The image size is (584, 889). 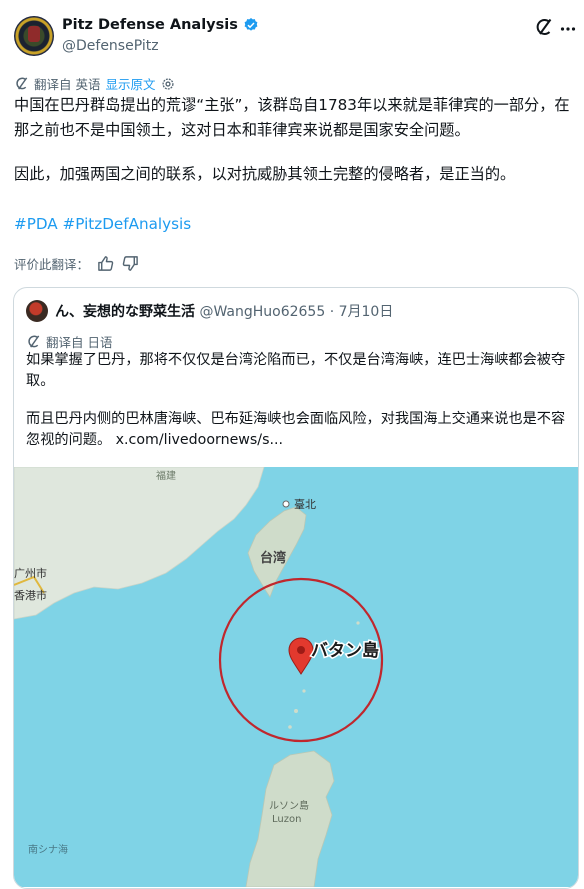 I want to click on quote-translation-info: 翻译自 日语, so click(x=69, y=341).